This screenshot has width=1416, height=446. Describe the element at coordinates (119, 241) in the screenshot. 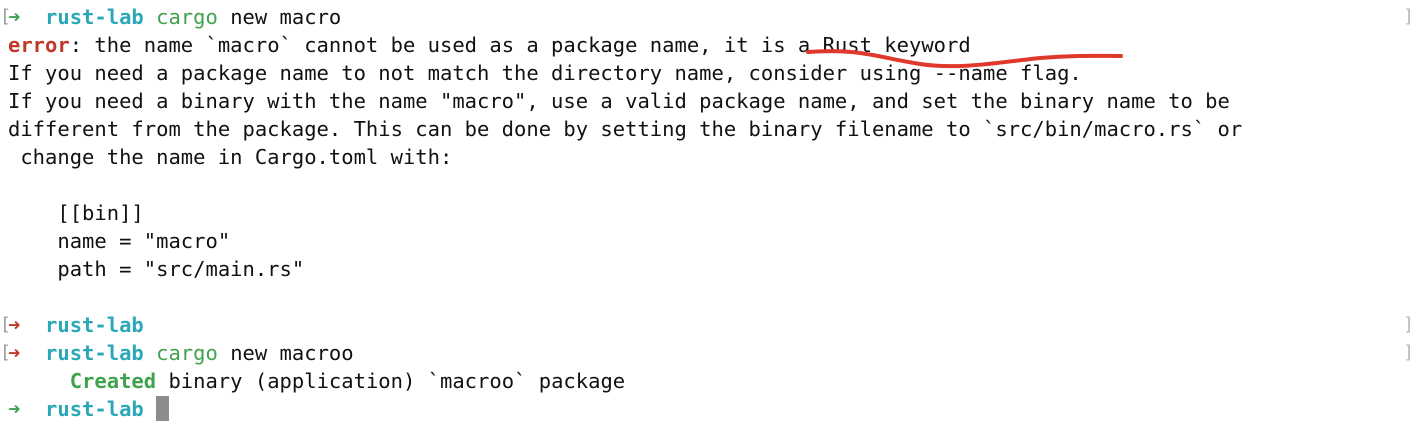

I see `code-line: name = "macro"` at that location.